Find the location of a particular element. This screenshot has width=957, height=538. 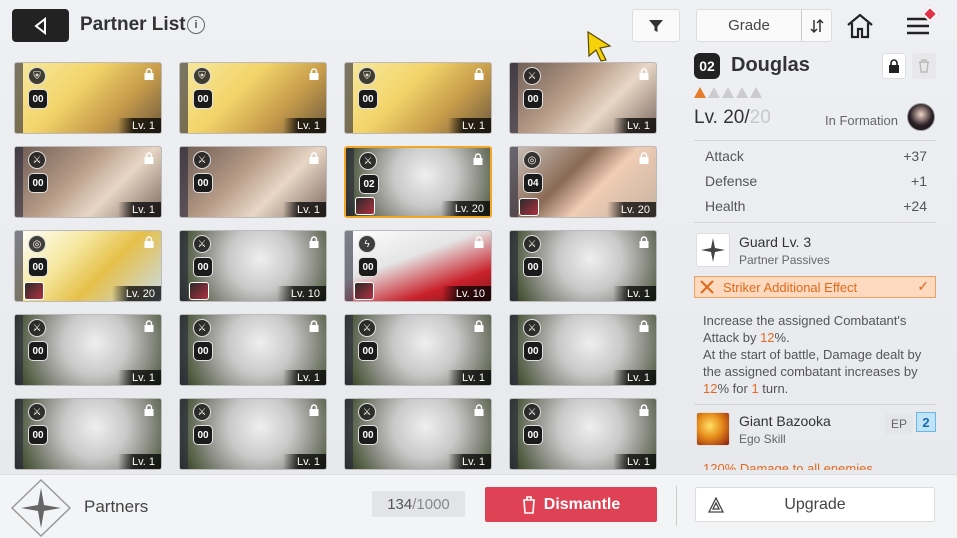

sort-grade-button: Grade is located at coordinates (764, 25).